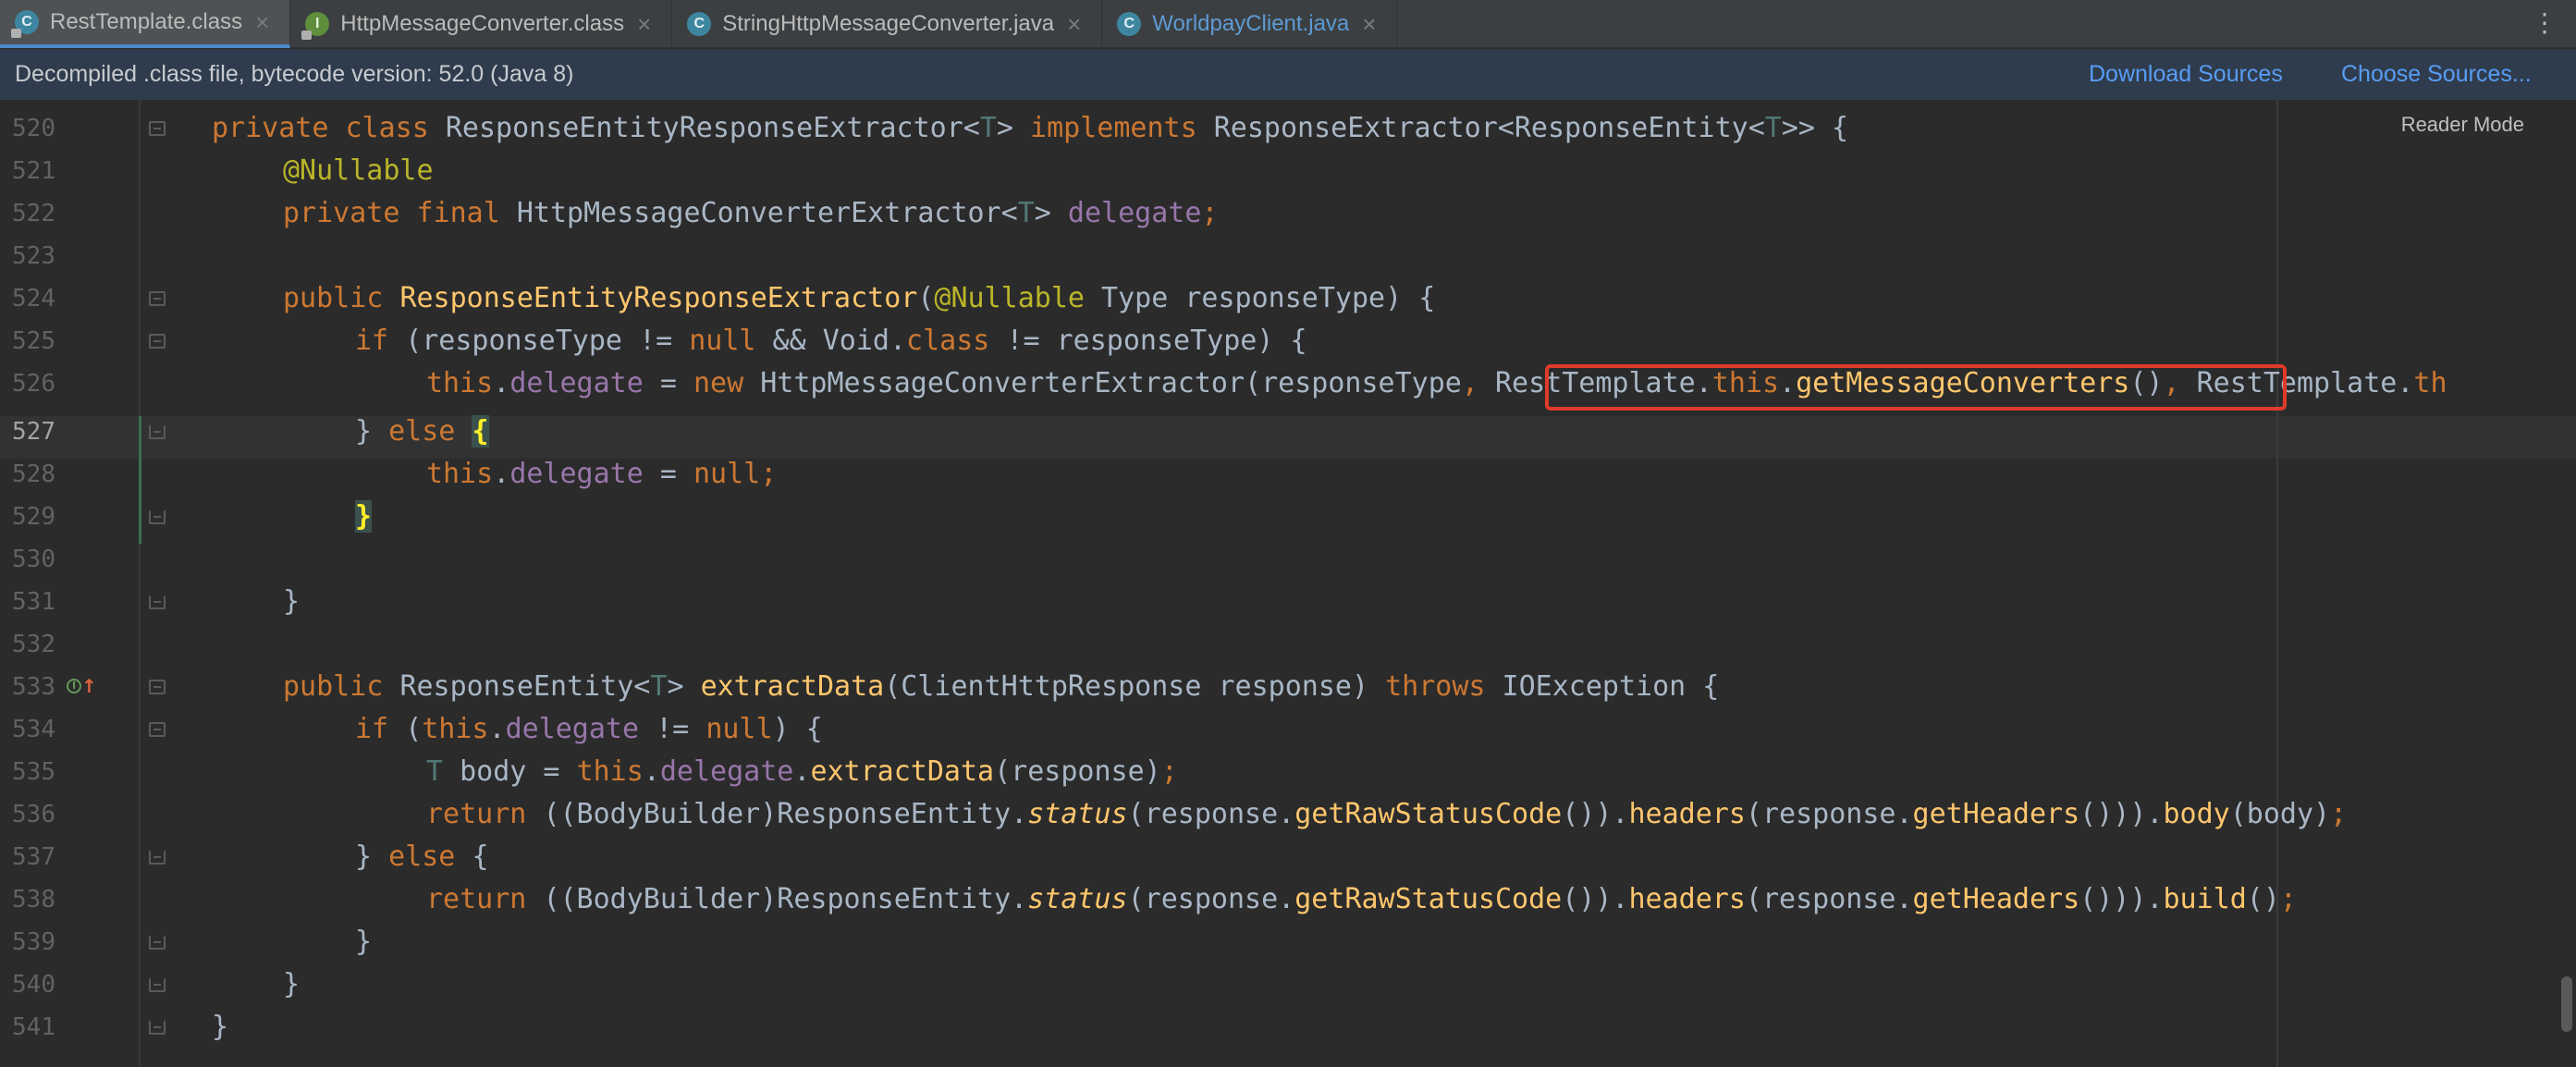 This screenshot has height=1067, width=2576. I want to click on tab-label: HttpMessageConverter.class, so click(482, 23).